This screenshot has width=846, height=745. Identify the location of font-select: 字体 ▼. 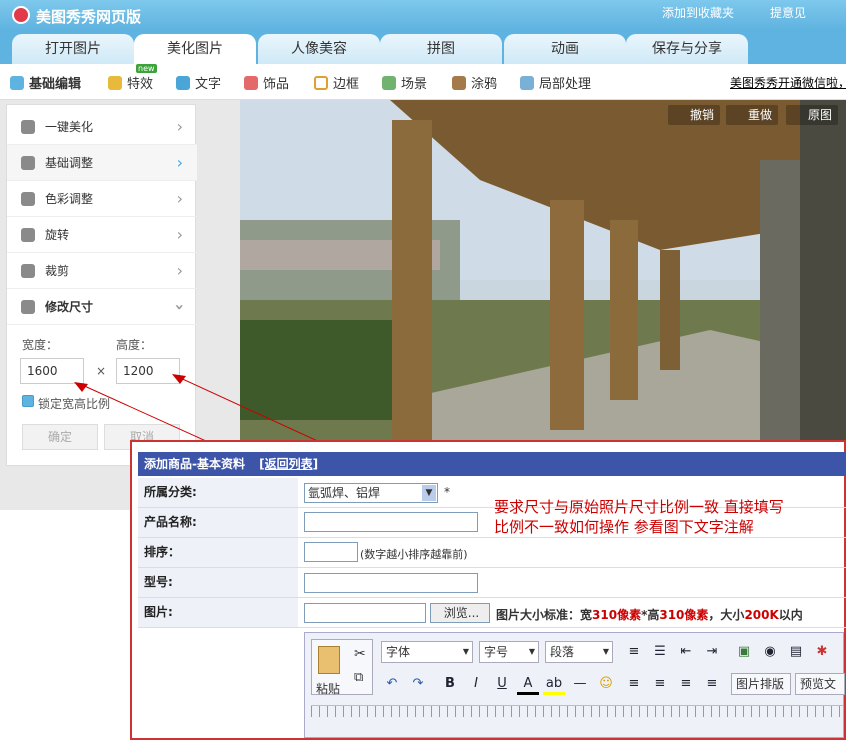
(427, 652).